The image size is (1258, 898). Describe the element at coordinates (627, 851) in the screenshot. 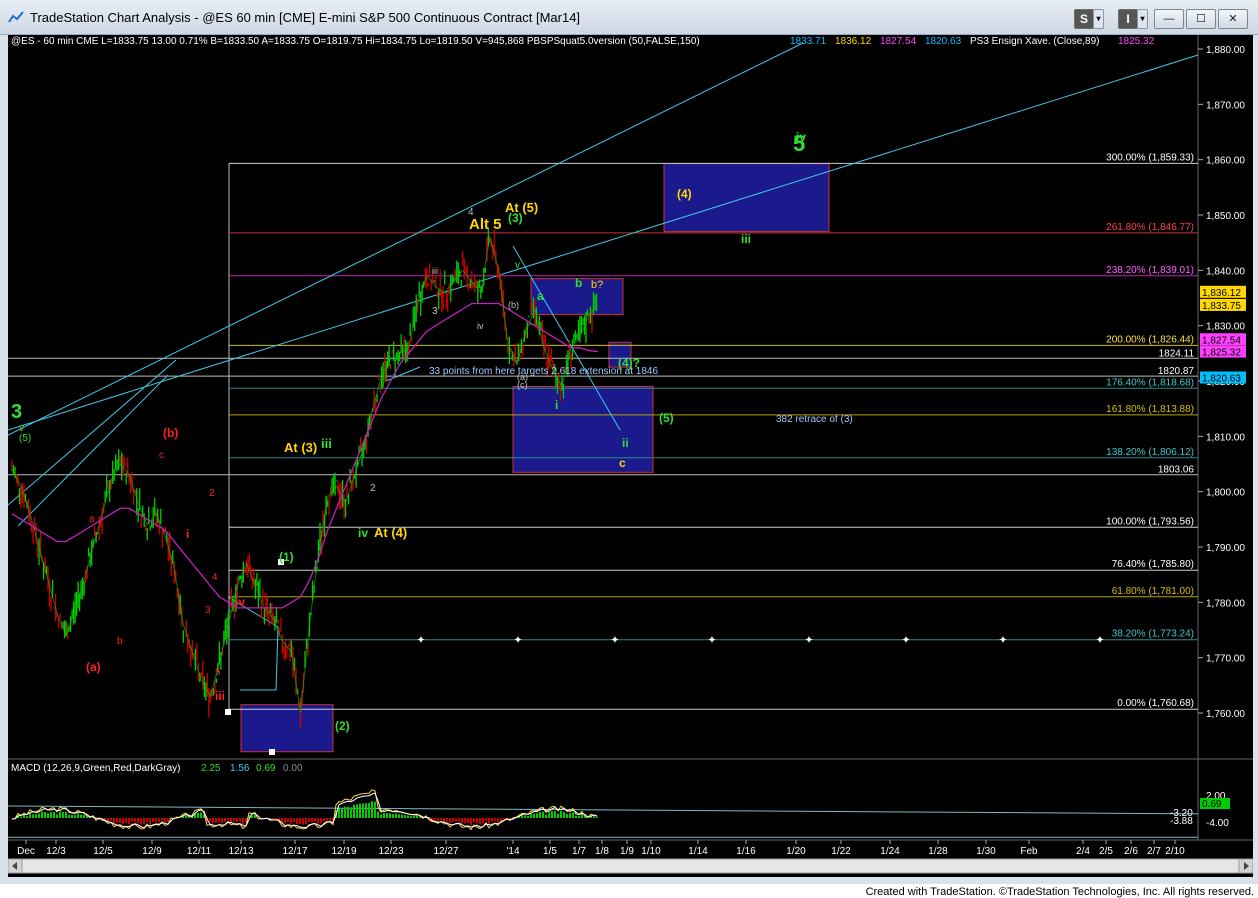

I see `x-tick-label-15: 1/9` at that location.